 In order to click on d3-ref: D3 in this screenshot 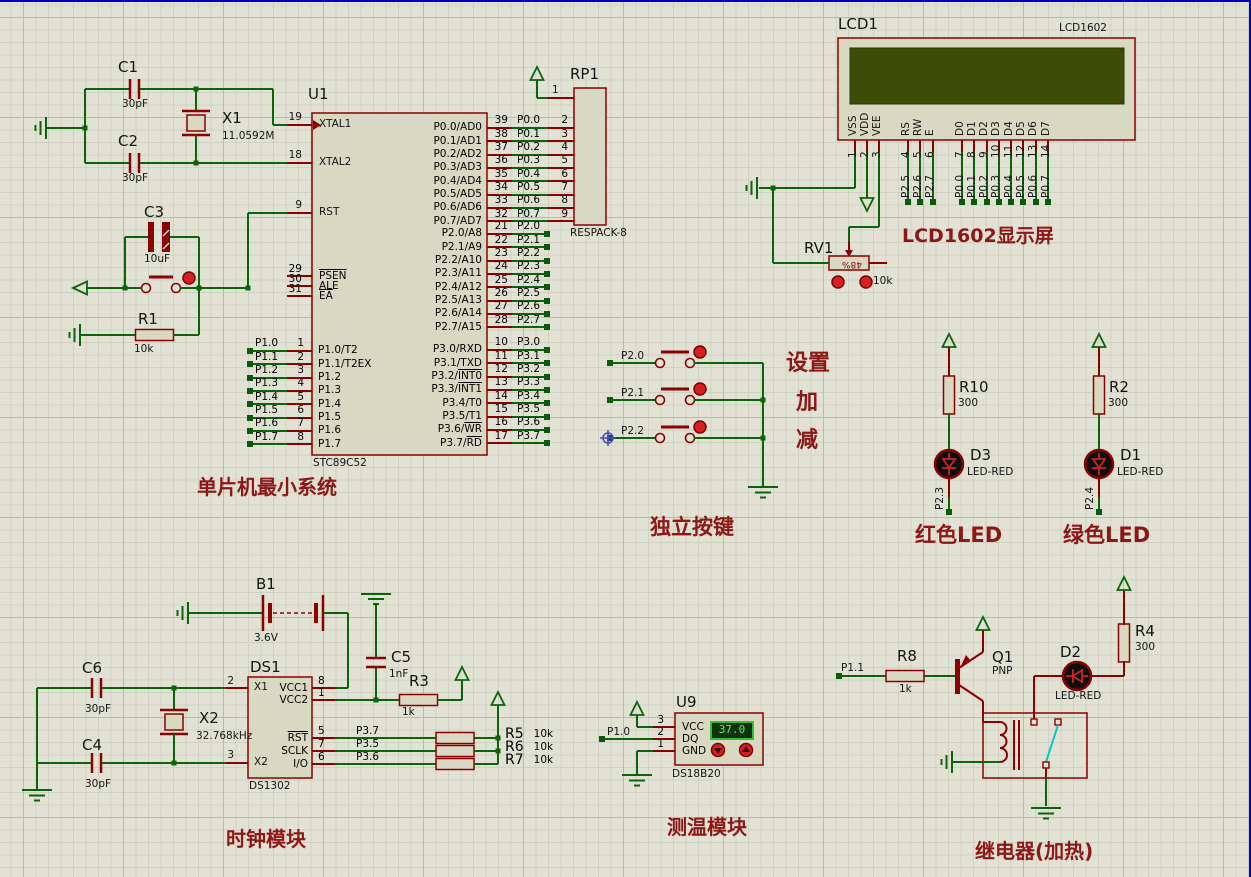, I will do `click(981, 455)`.